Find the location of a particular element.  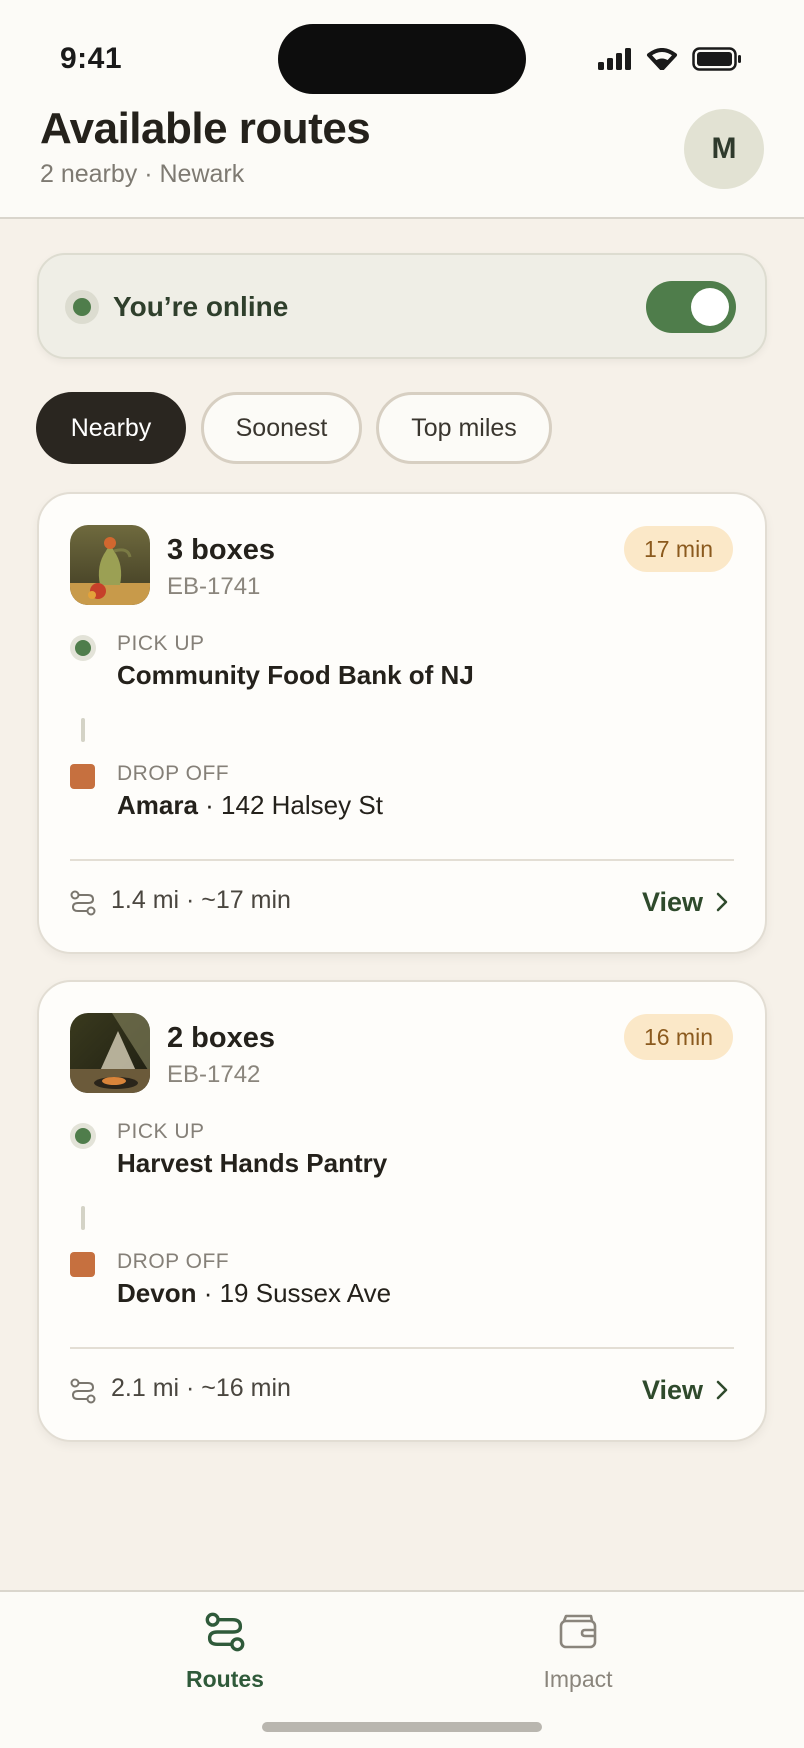

nav-item-impact: Impact is located at coordinates (578, 1652).